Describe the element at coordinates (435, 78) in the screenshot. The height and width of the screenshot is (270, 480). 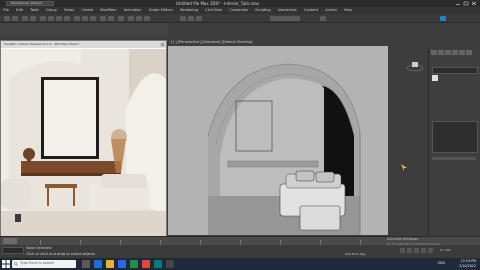
I see `object-color-swatch` at that location.